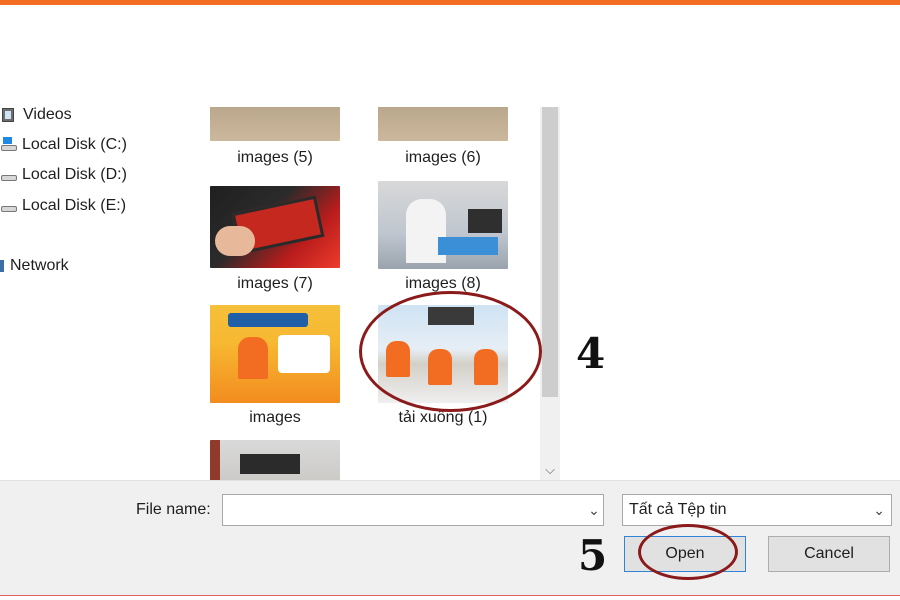 This screenshot has width=900, height=600. Describe the element at coordinates (550, 470) in the screenshot. I see `scroll-down-arrow-icon: ⌵` at that location.